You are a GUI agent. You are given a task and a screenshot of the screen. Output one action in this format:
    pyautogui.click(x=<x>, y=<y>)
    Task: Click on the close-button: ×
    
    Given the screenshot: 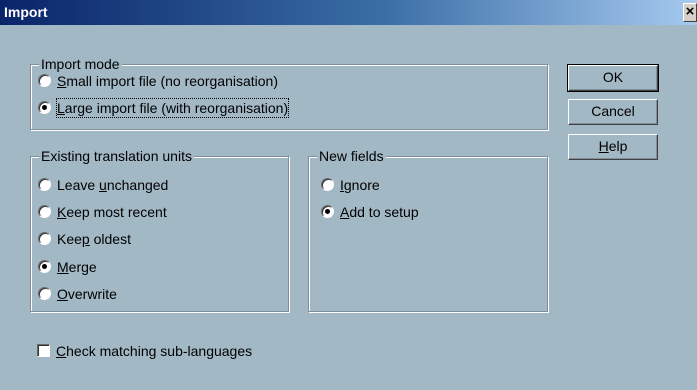 What is the action you would take?
    pyautogui.click(x=690, y=12)
    